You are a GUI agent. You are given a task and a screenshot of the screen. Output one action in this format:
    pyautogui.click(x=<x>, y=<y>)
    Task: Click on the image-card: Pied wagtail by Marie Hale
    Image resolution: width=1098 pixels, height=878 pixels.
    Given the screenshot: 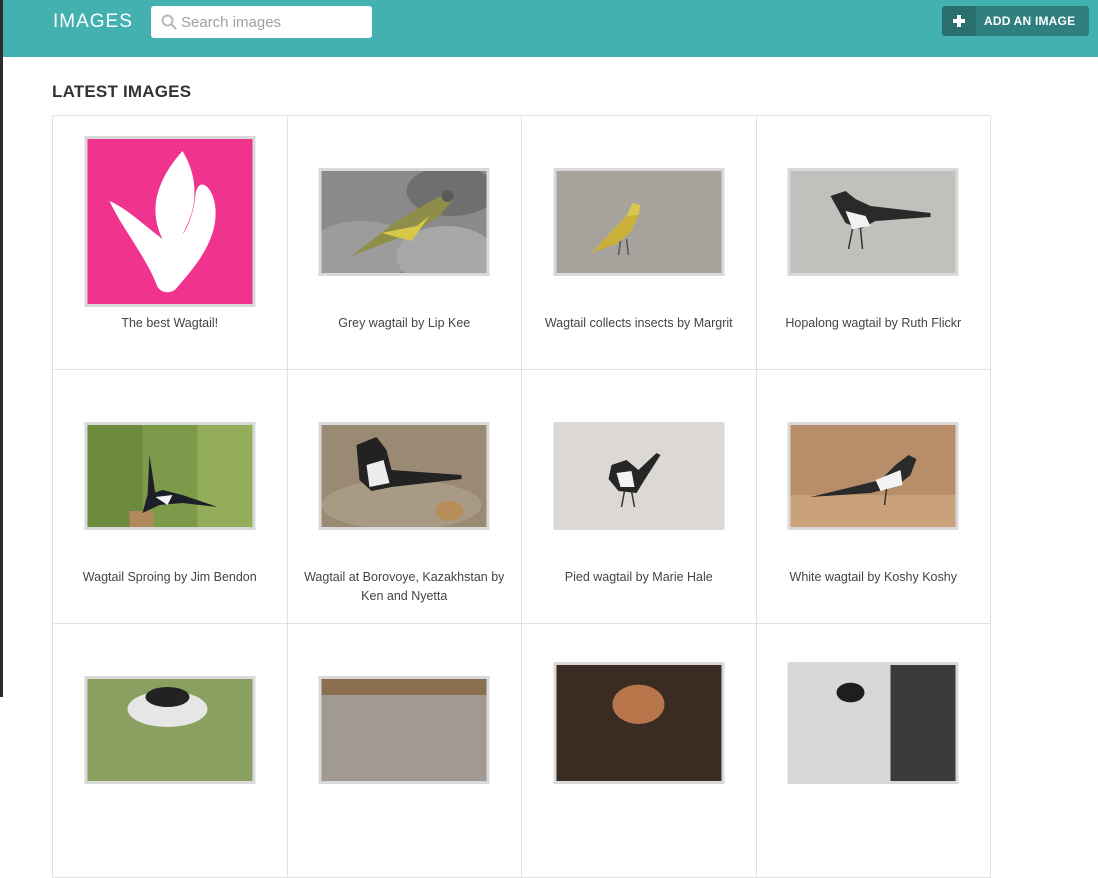 What is the action you would take?
    pyautogui.click(x=639, y=497)
    